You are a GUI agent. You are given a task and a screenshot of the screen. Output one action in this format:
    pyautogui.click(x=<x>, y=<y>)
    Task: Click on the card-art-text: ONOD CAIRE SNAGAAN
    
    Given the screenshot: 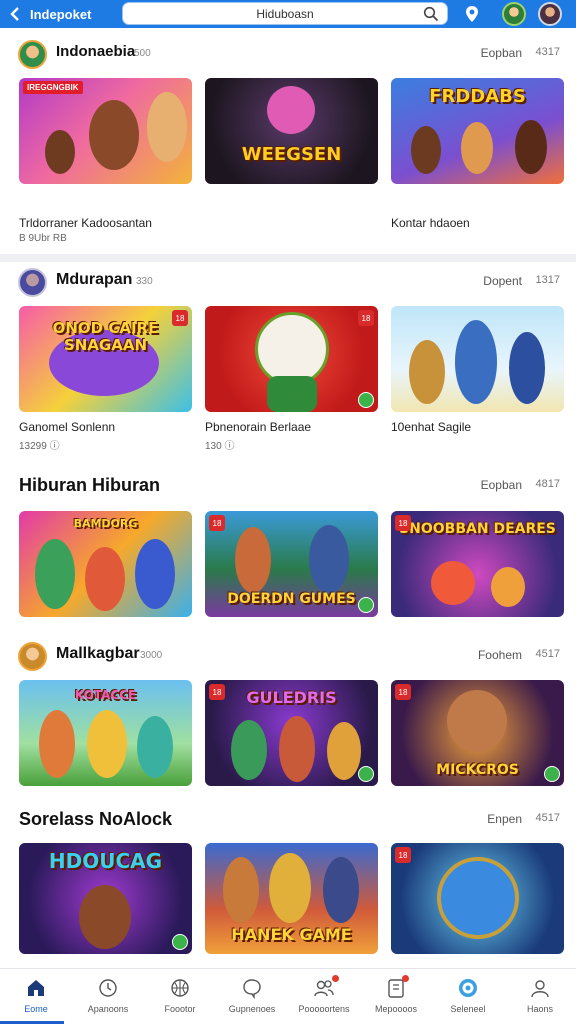 What is the action you would take?
    pyautogui.click(x=105, y=336)
    